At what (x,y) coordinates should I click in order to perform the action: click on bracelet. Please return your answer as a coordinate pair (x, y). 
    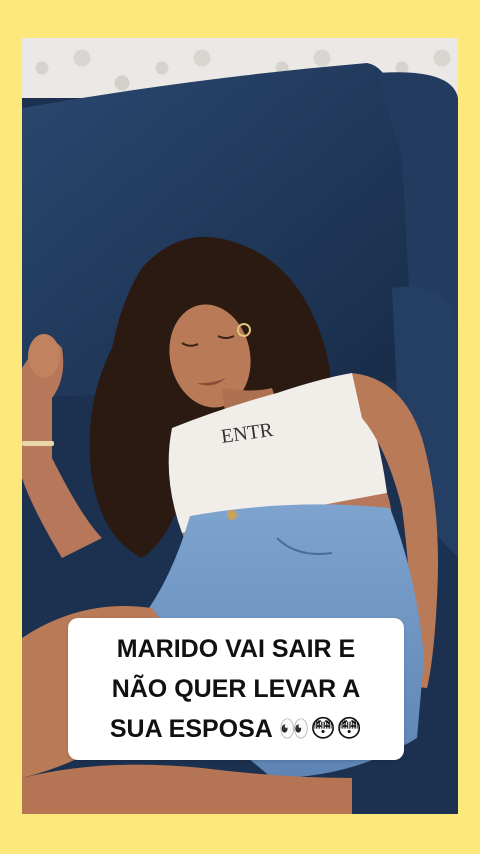
    Looking at the image, I should click on (38, 443).